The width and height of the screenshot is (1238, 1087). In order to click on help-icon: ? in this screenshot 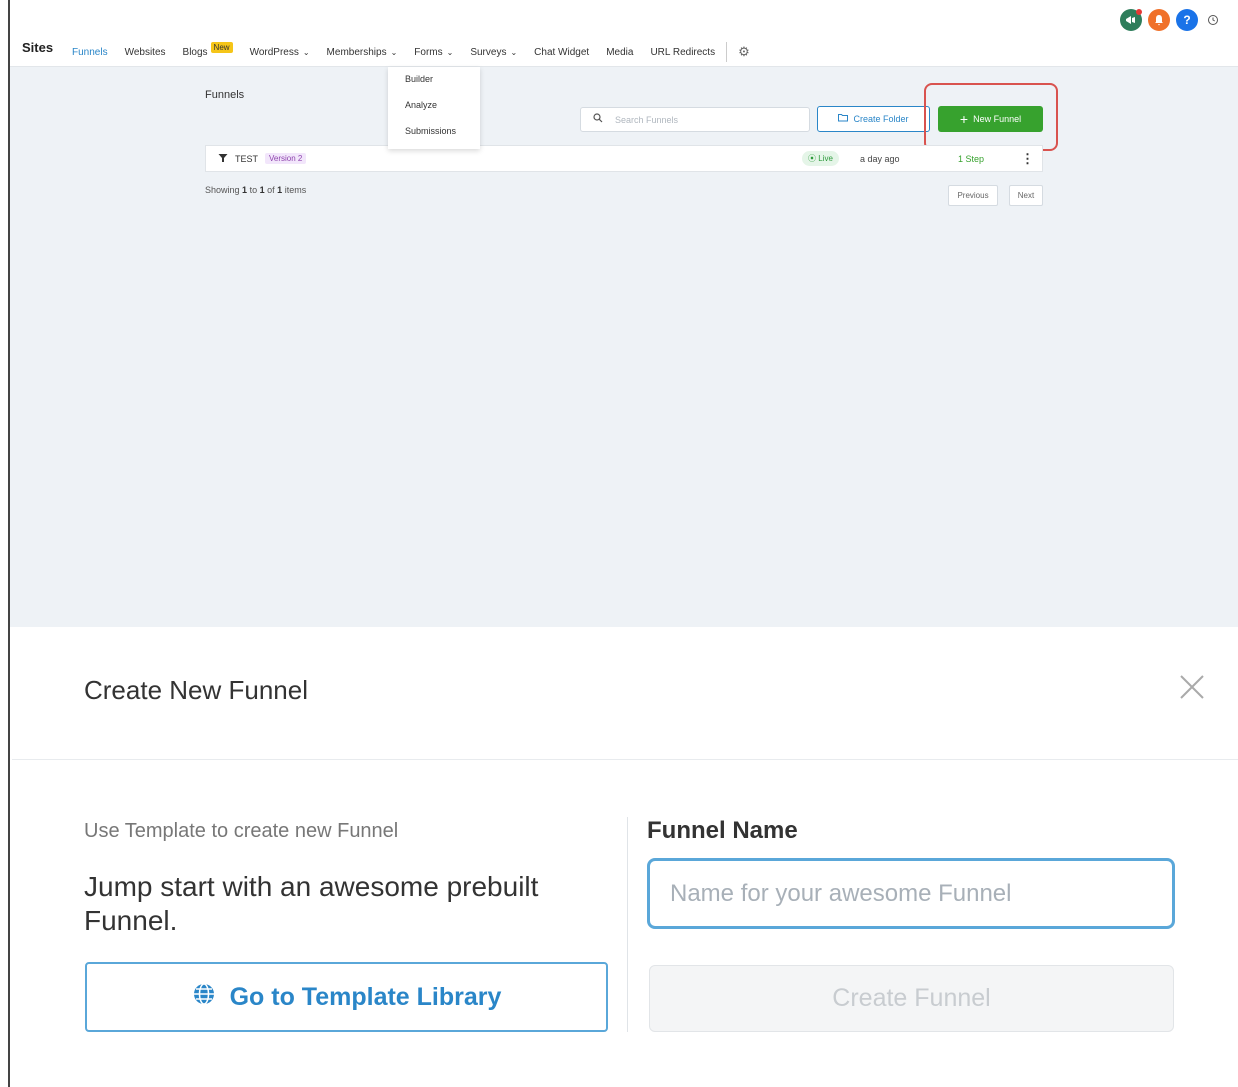, I will do `click(1187, 20)`.